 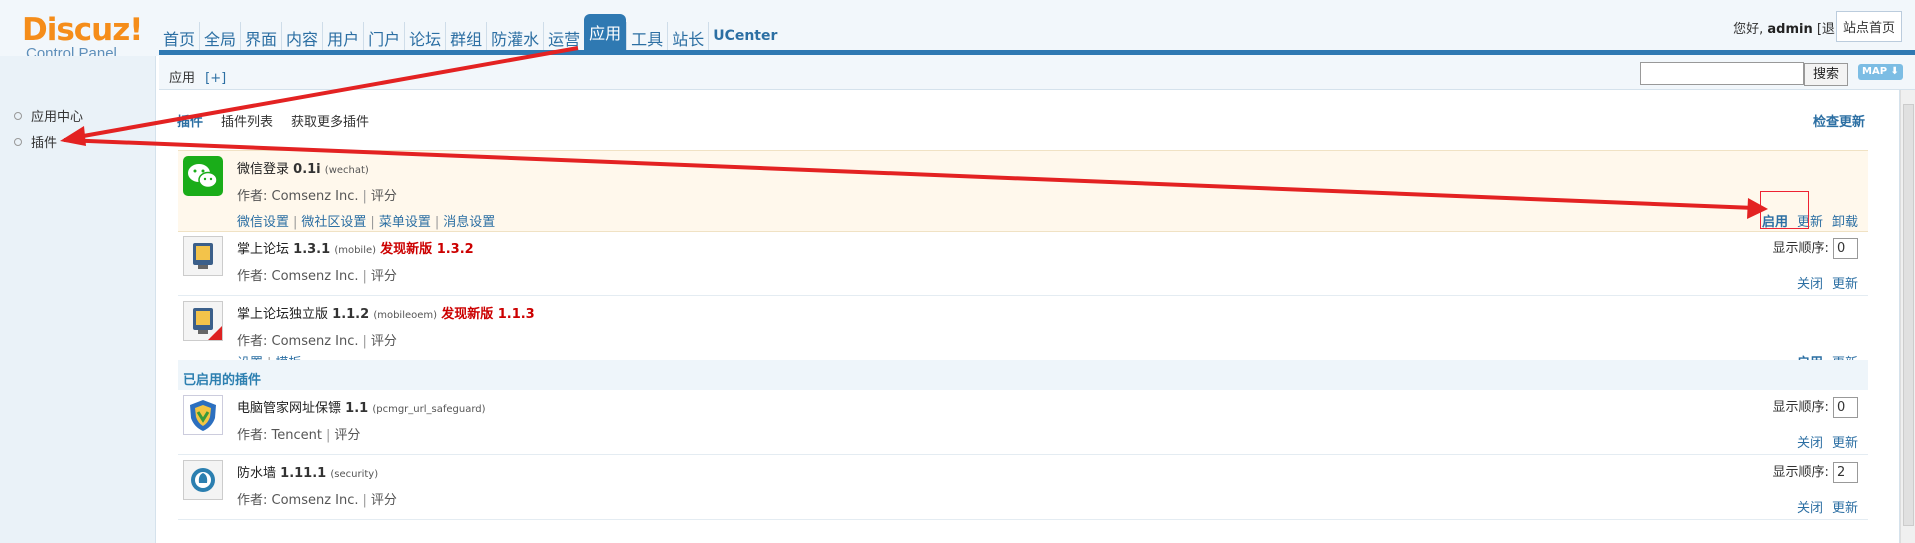 What do you see at coordinates (427, 249) in the screenshot?
I see `new-version-notice: 发现新版 1.3.2` at bounding box center [427, 249].